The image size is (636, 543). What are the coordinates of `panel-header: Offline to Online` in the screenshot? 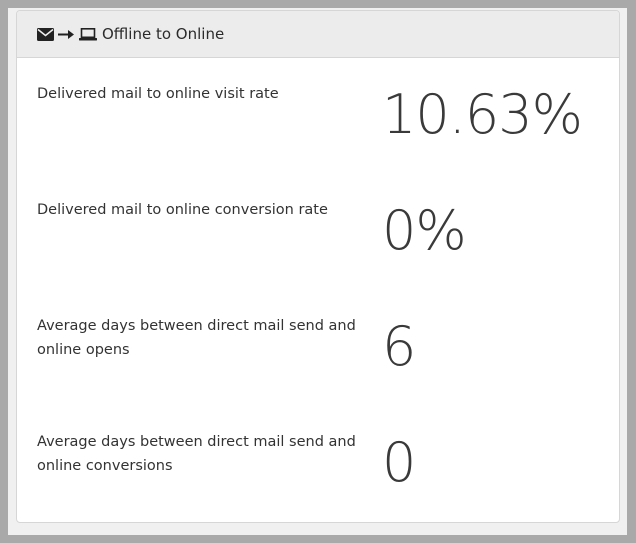 It's located at (318, 34).